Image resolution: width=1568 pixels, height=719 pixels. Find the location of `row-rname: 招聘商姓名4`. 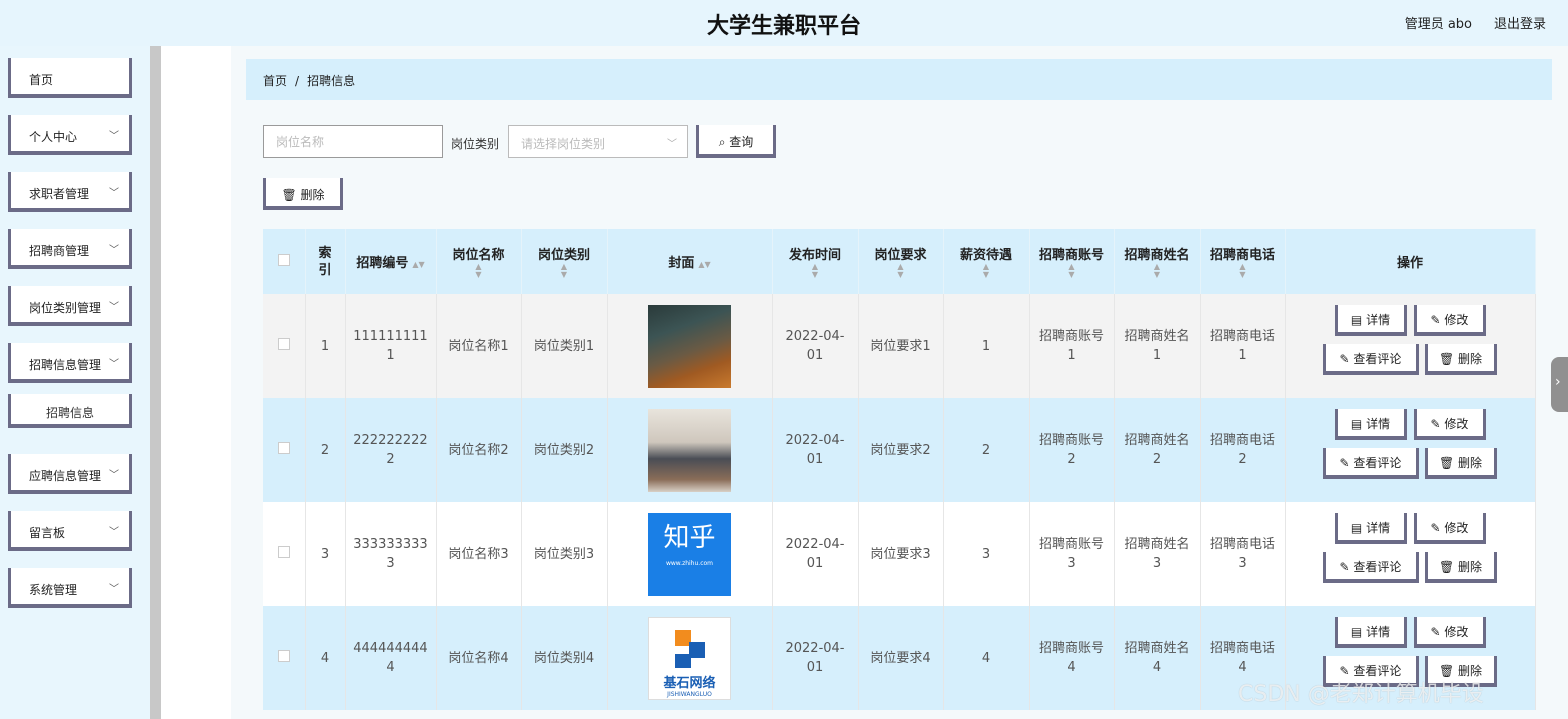

row-rname: 招聘商姓名4 is located at coordinates (1157, 658).